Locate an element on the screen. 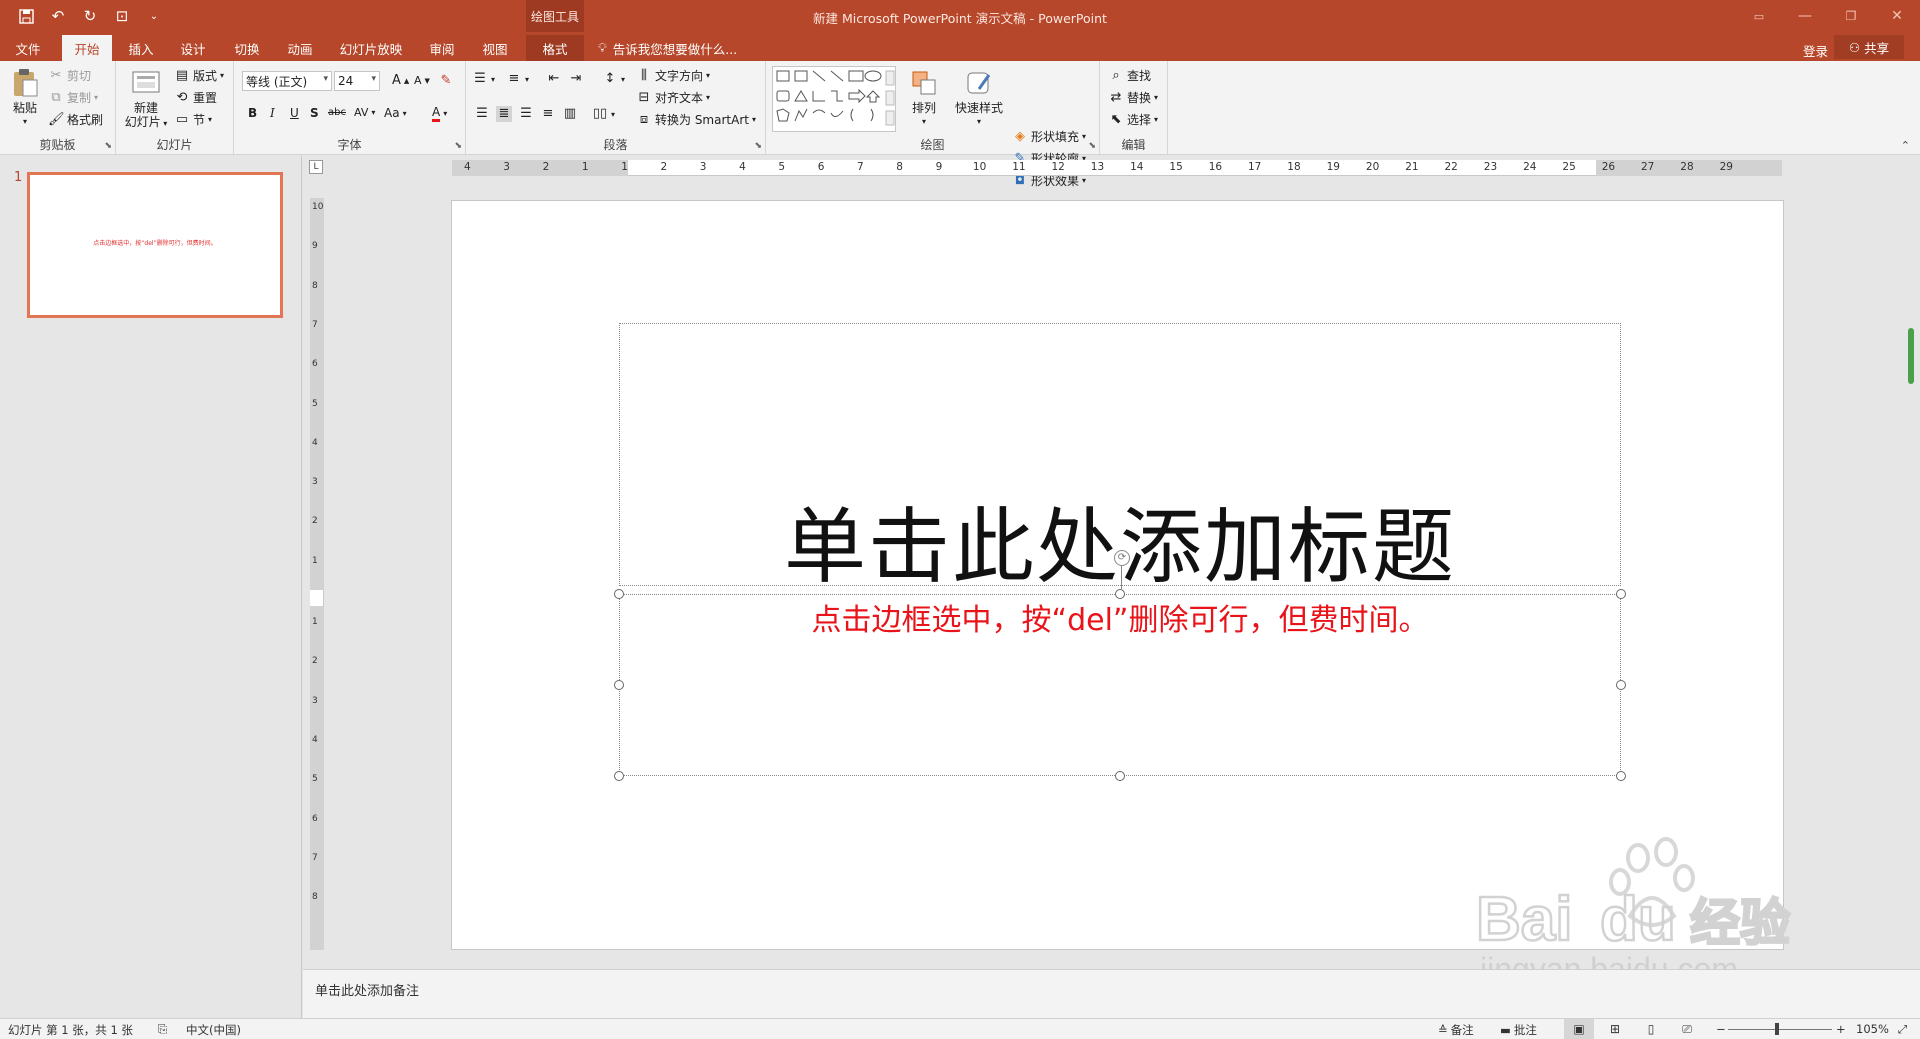 Image resolution: width=1920 pixels, height=1039 pixels. shapes-gallery is located at coordinates (834, 99).